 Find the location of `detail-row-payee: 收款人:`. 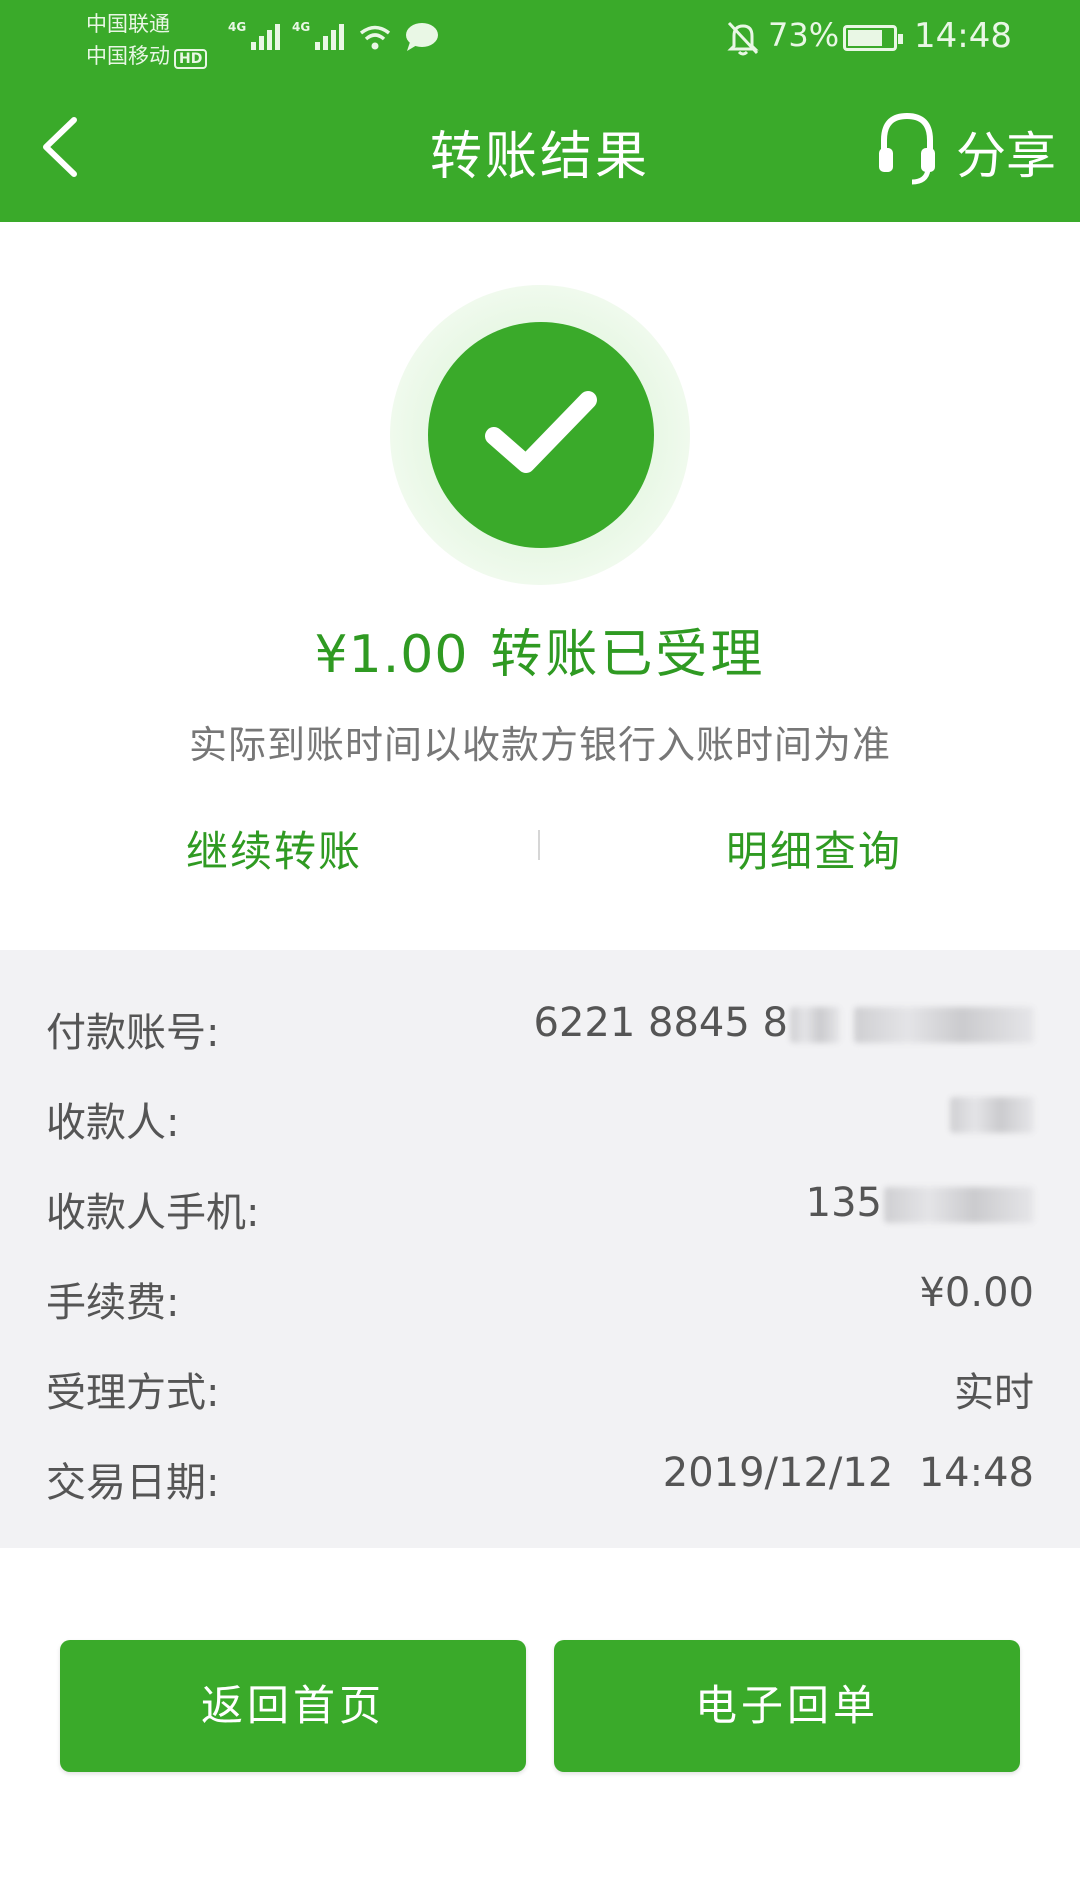

detail-row-payee: 收款人: is located at coordinates (540, 1120).